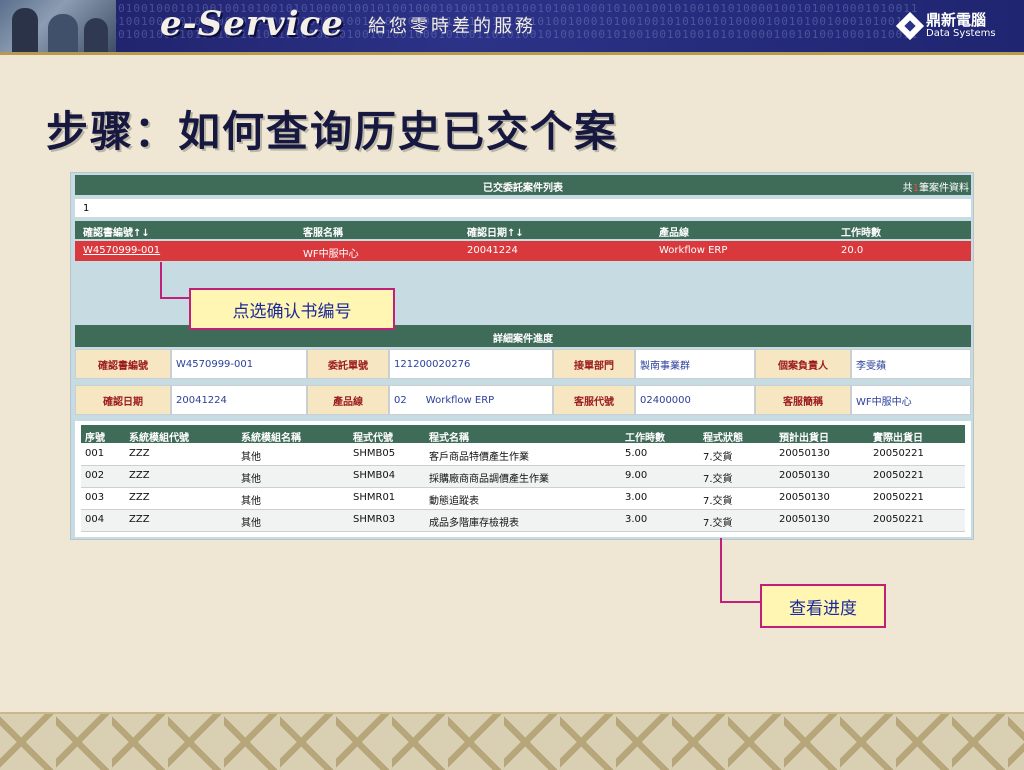  Describe the element at coordinates (348, 364) in the screenshot. I see `info-label: 委託單號` at that location.